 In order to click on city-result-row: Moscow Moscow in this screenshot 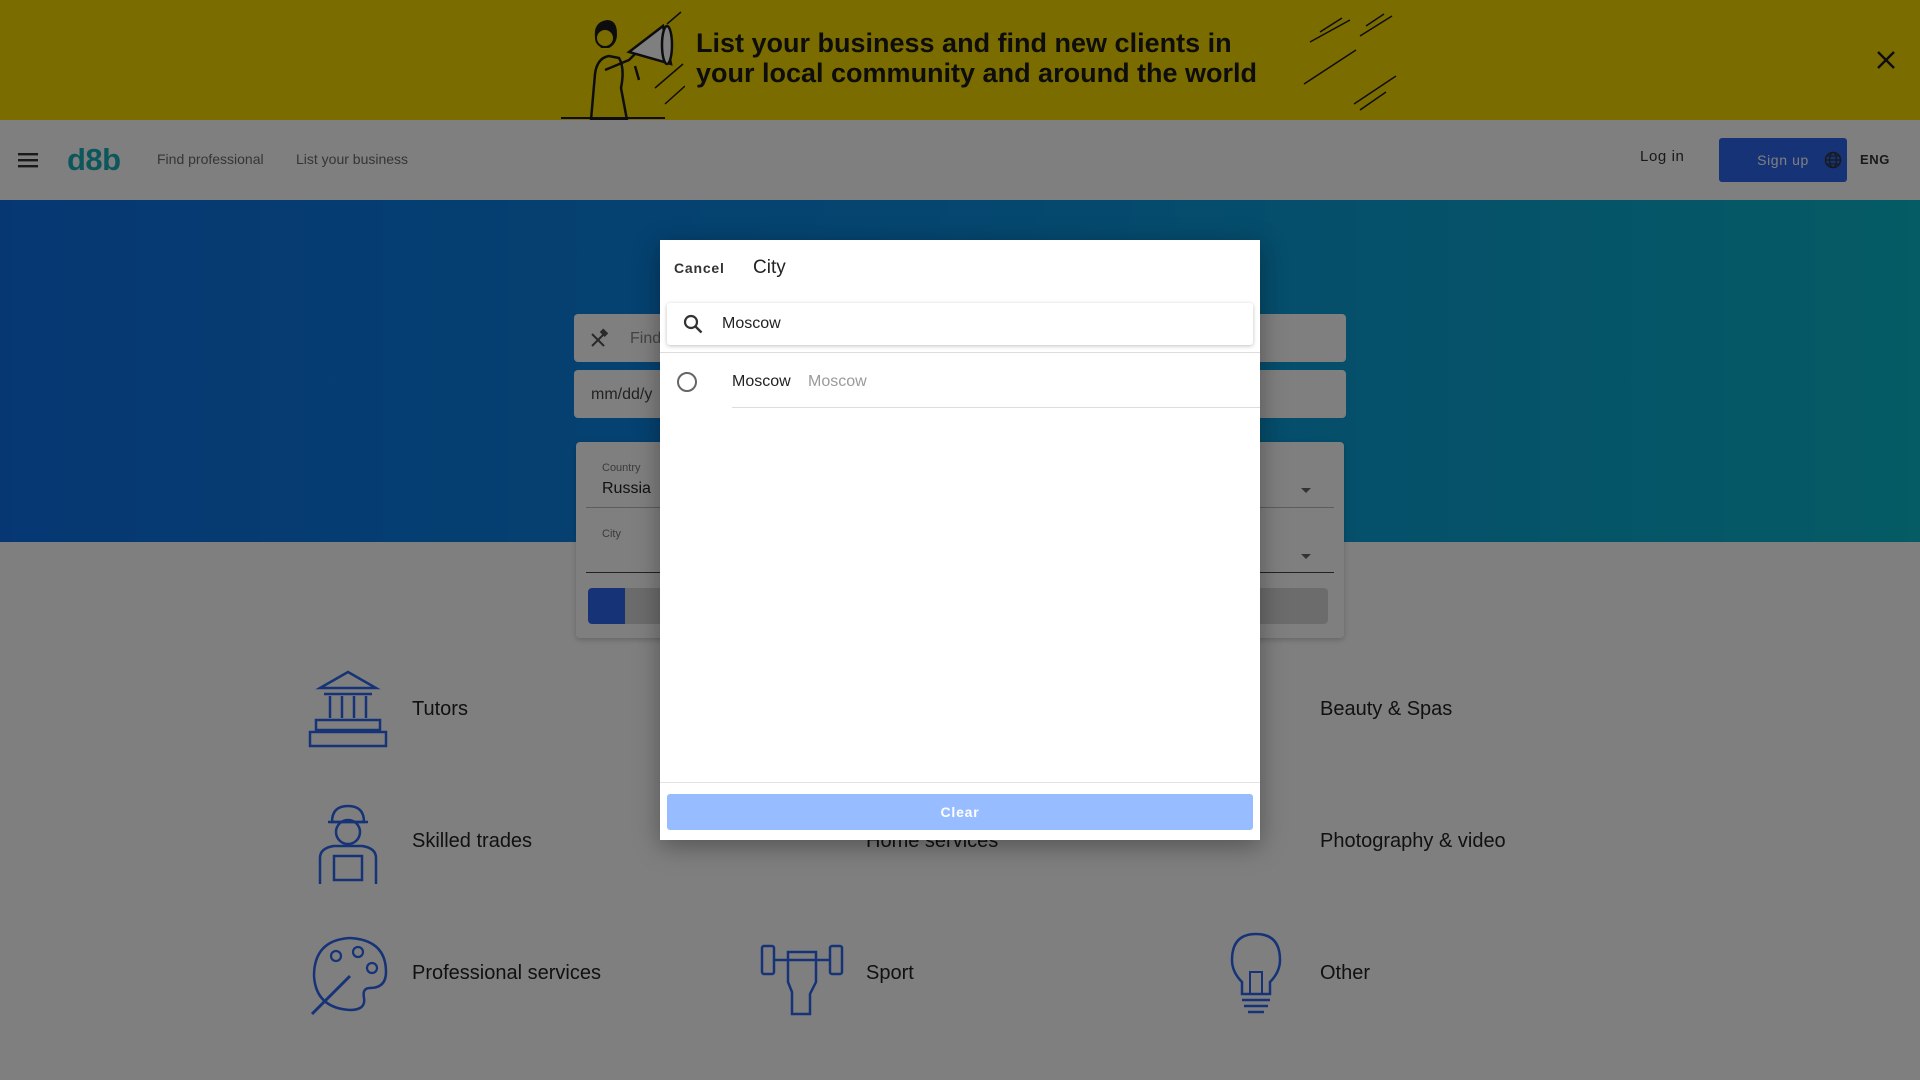, I will do `click(960, 382)`.